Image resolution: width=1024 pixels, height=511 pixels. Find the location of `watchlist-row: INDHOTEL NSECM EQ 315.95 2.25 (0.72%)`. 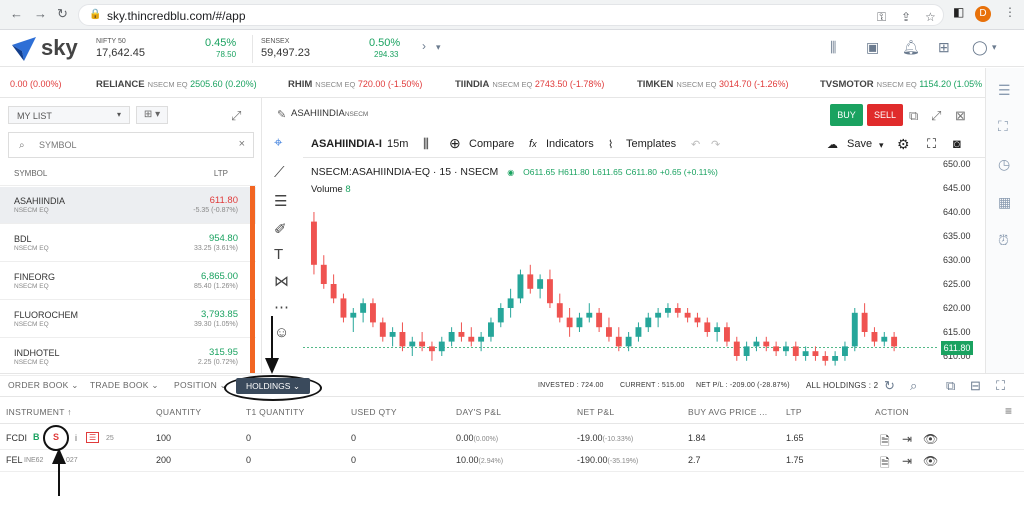

watchlist-row: INDHOTEL NSECM EQ 315.95 2.25 (0.72%) is located at coordinates (128, 357).